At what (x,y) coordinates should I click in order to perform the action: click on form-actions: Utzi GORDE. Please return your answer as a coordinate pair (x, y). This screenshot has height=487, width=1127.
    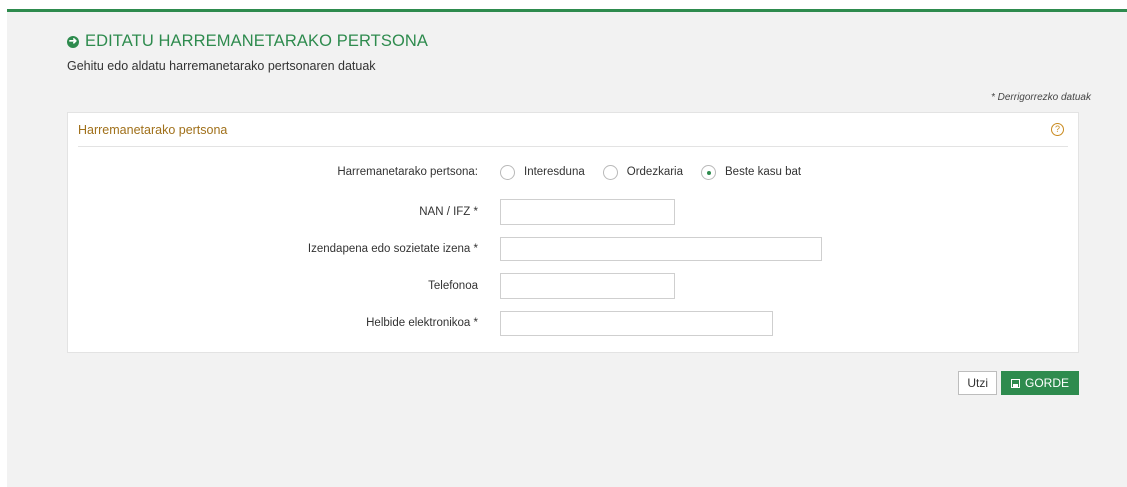
    Looking at the image, I should click on (1018, 383).